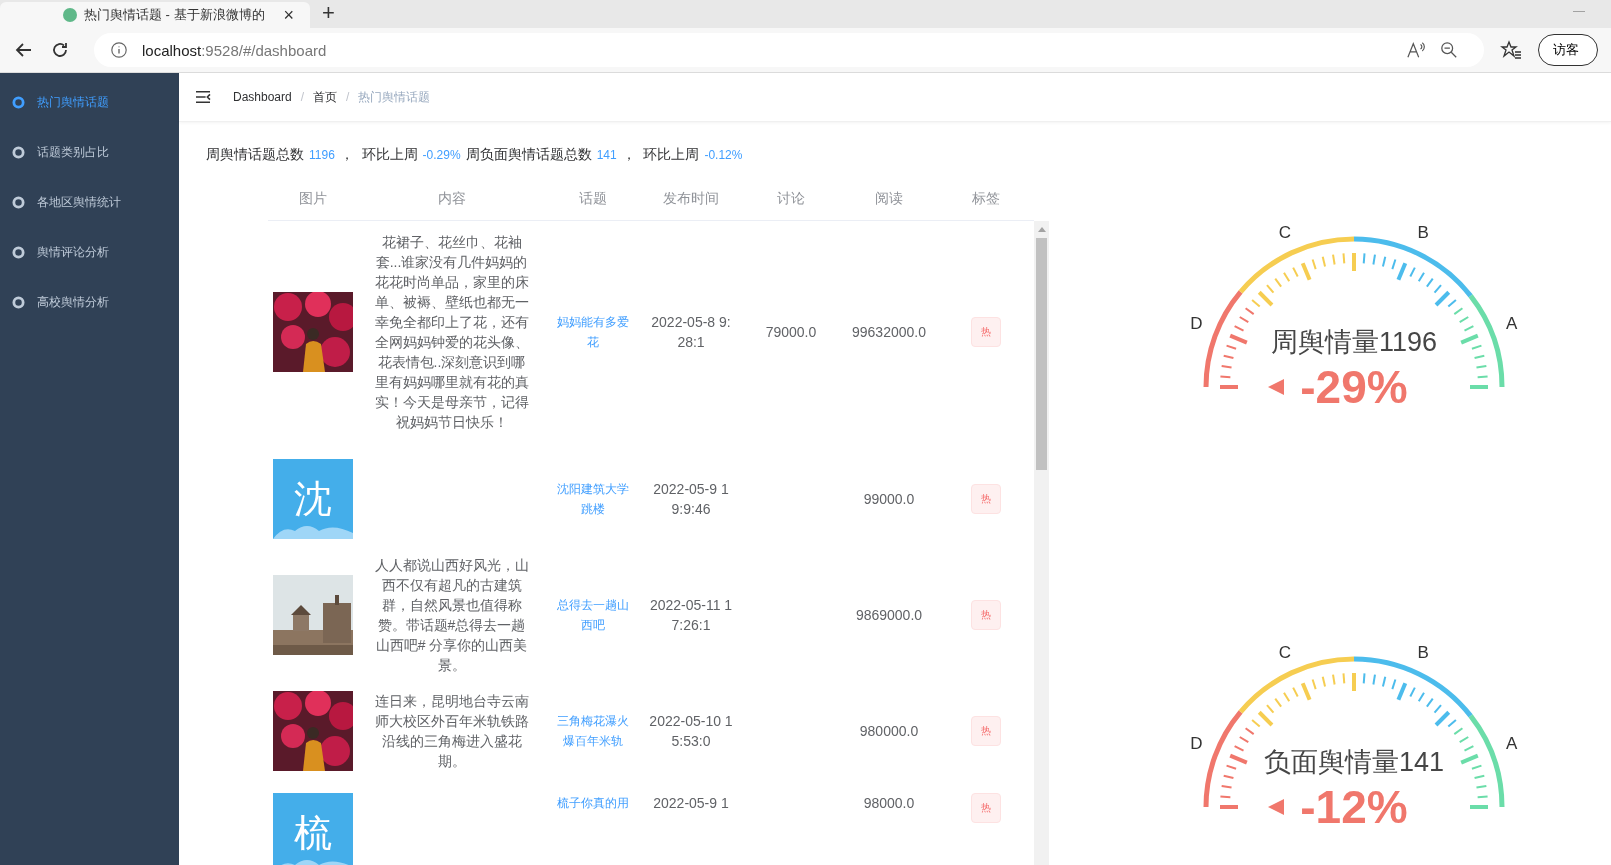 The image size is (1611, 865). Describe the element at coordinates (889, 615) in the screenshot. I see `read-count: 9869000.0` at that location.